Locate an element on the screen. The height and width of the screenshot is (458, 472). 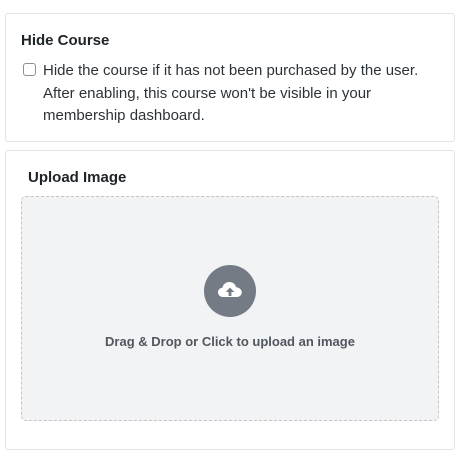
dropzone-instructions: Drag & Drop or Click to upload an image is located at coordinates (230, 341).